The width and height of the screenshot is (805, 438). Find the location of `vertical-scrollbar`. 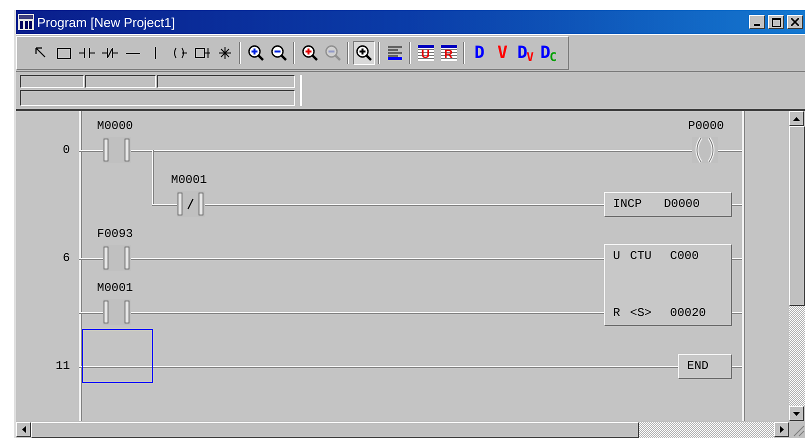

vertical-scrollbar is located at coordinates (797, 266).